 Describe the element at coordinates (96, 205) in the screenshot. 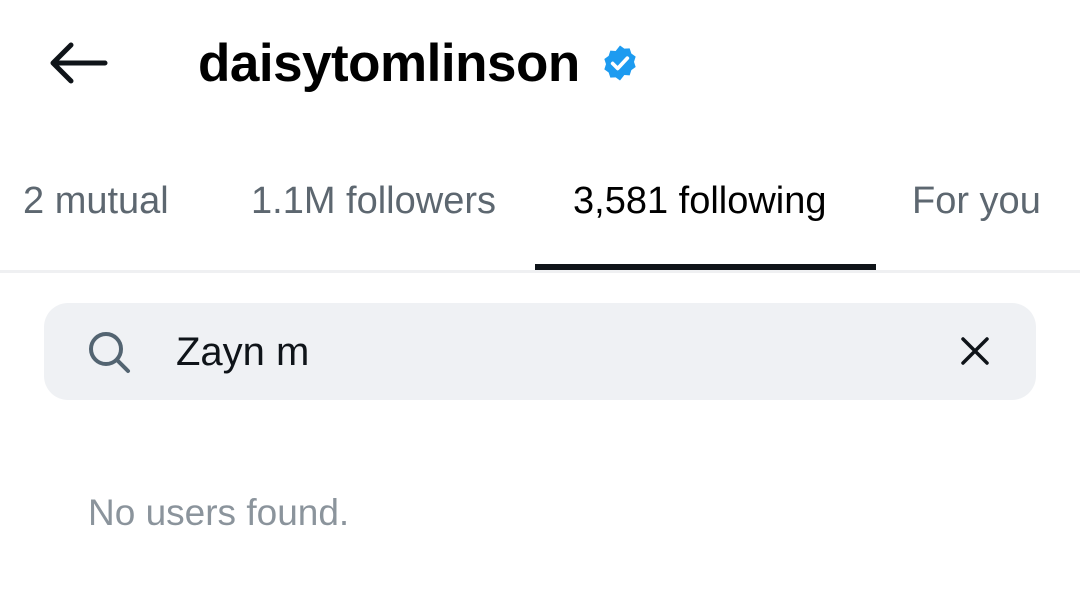

I see `tab-mutual: 2 mutual` at that location.